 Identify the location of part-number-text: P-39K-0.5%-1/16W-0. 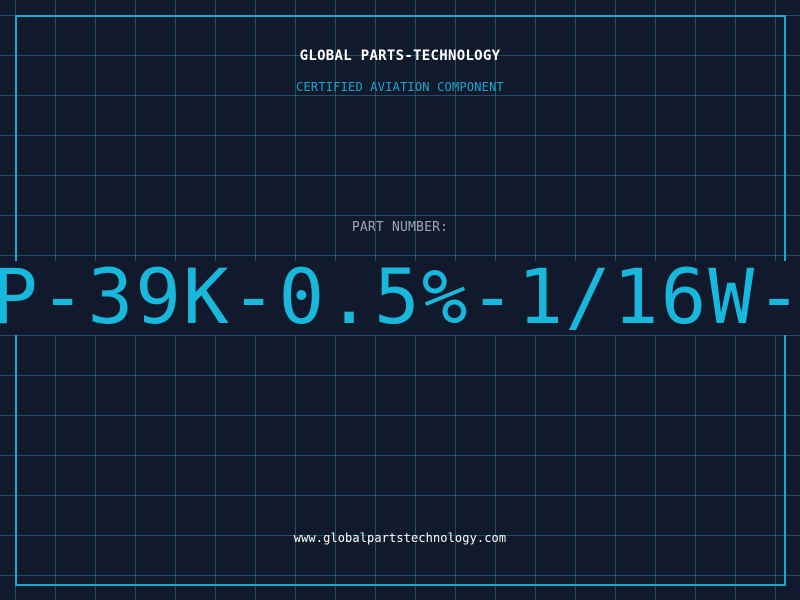
(400, 296).